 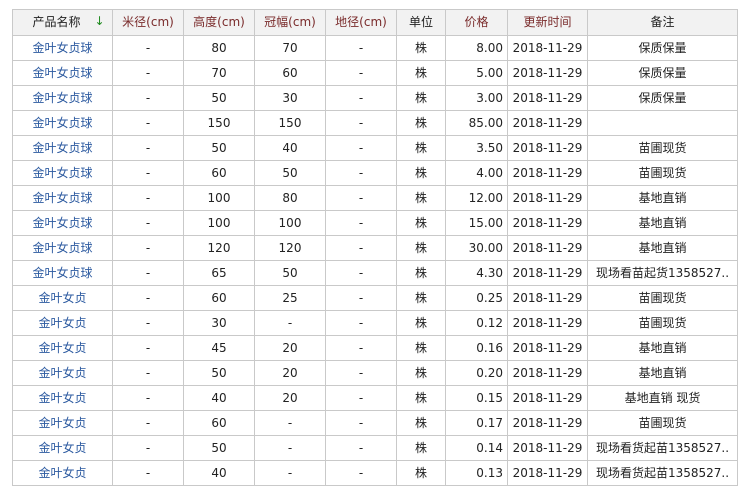 What do you see at coordinates (476, 198) in the screenshot?
I see `price-cell: 12.00` at bounding box center [476, 198].